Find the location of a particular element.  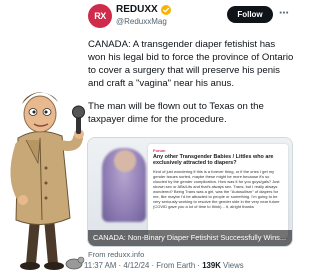

verified-badge-icon is located at coordinates (165, 9).